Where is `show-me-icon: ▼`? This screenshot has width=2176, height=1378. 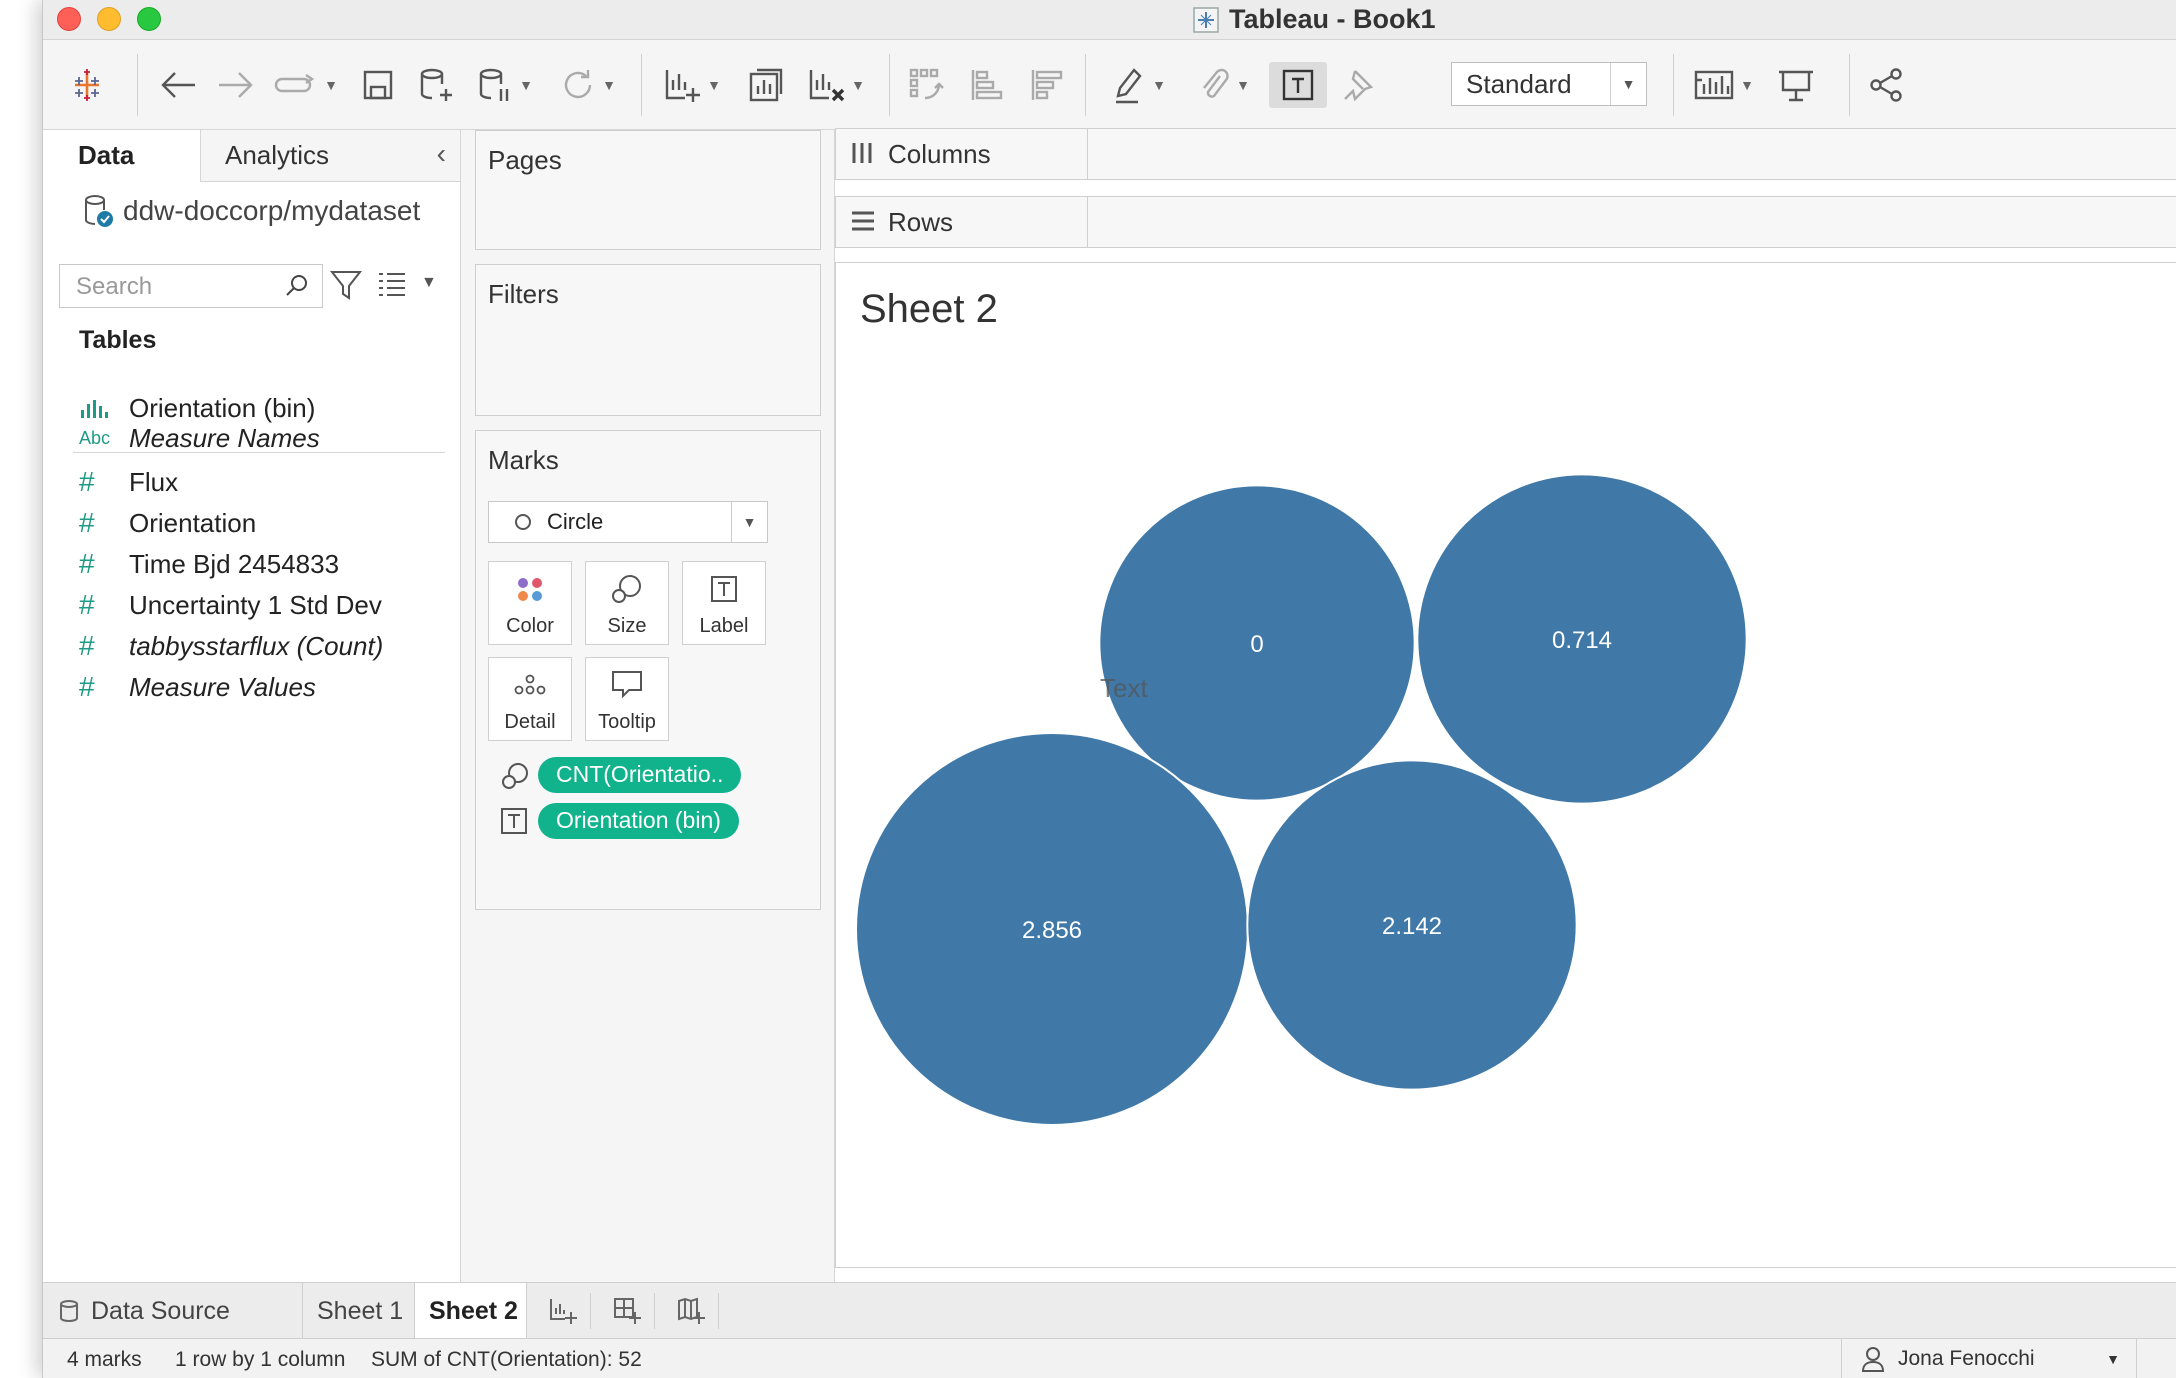 show-me-icon: ▼ is located at coordinates (1724, 85).